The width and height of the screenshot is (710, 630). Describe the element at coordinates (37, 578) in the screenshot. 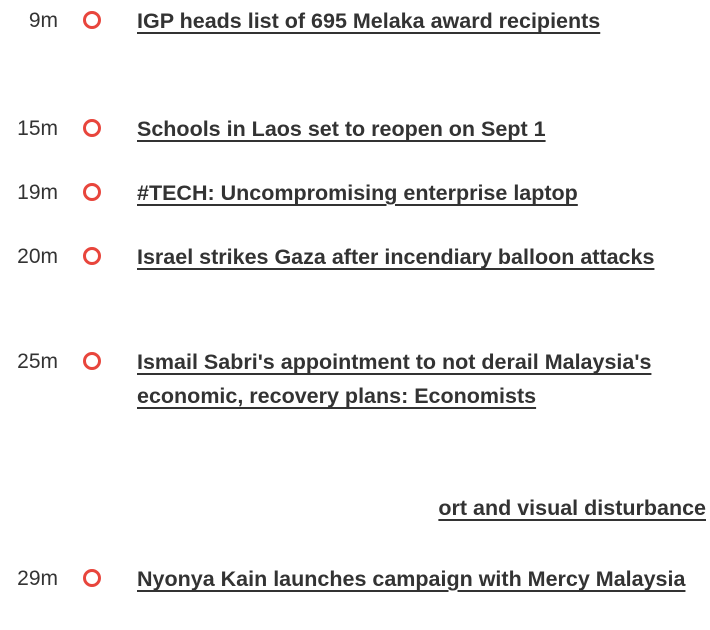

I see `item-time: 29m` at that location.